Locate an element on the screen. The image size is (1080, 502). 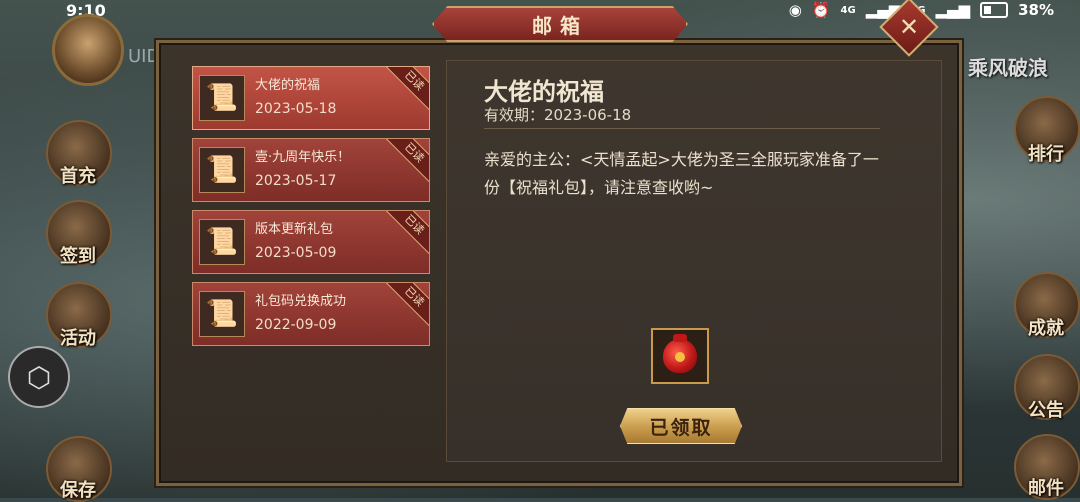
sign-in-label: 签到 is located at coordinates (78, 256).